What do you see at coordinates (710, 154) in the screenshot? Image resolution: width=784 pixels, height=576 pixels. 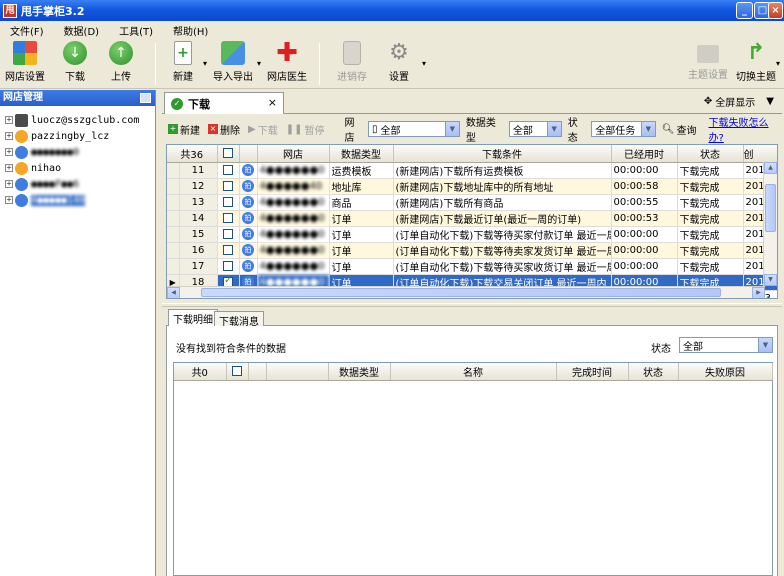 I see `column-header-status: 状态` at bounding box center [710, 154].